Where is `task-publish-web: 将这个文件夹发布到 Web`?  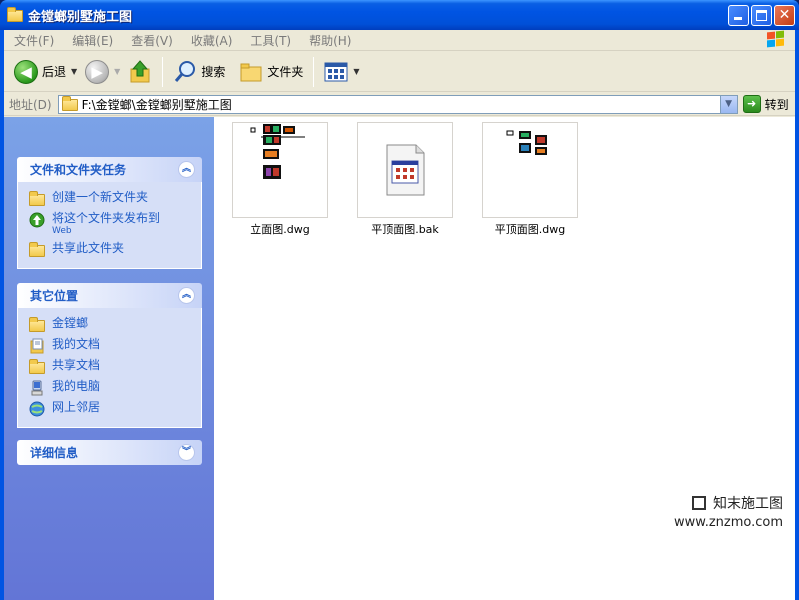 task-publish-web: 将这个文件夹发布到 Web is located at coordinates (111, 224).